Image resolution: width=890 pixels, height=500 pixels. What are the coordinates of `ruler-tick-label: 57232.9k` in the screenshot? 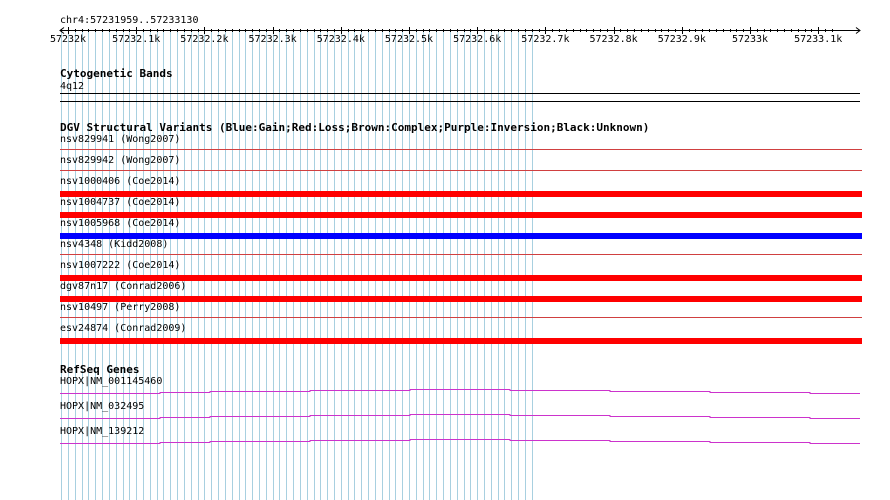 It's located at (681, 39).